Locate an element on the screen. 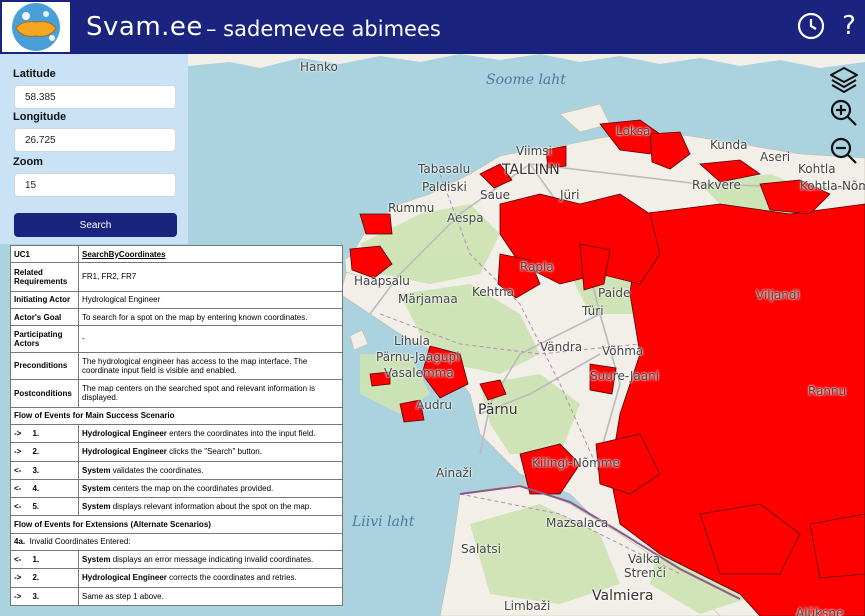 This screenshot has height=616, width=865. map-label-place: Salatsi is located at coordinates (481, 549).